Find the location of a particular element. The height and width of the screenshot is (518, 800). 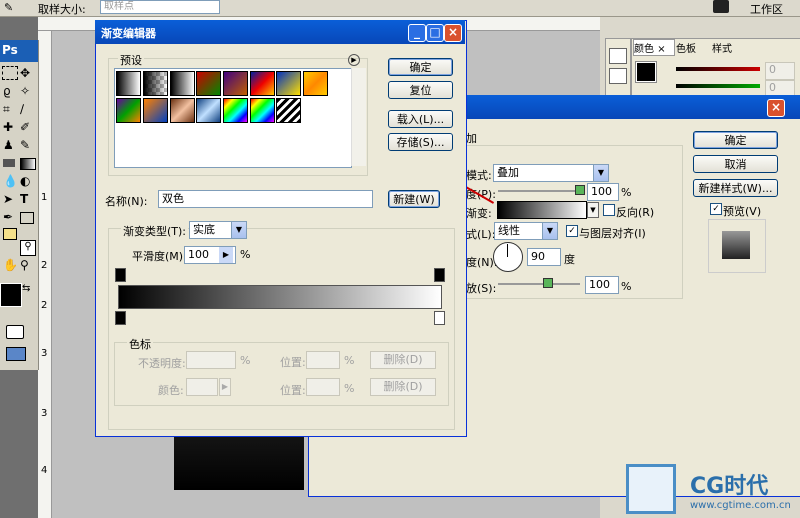

crop-tool-icon: ⌗ is located at coordinates (6, 109).